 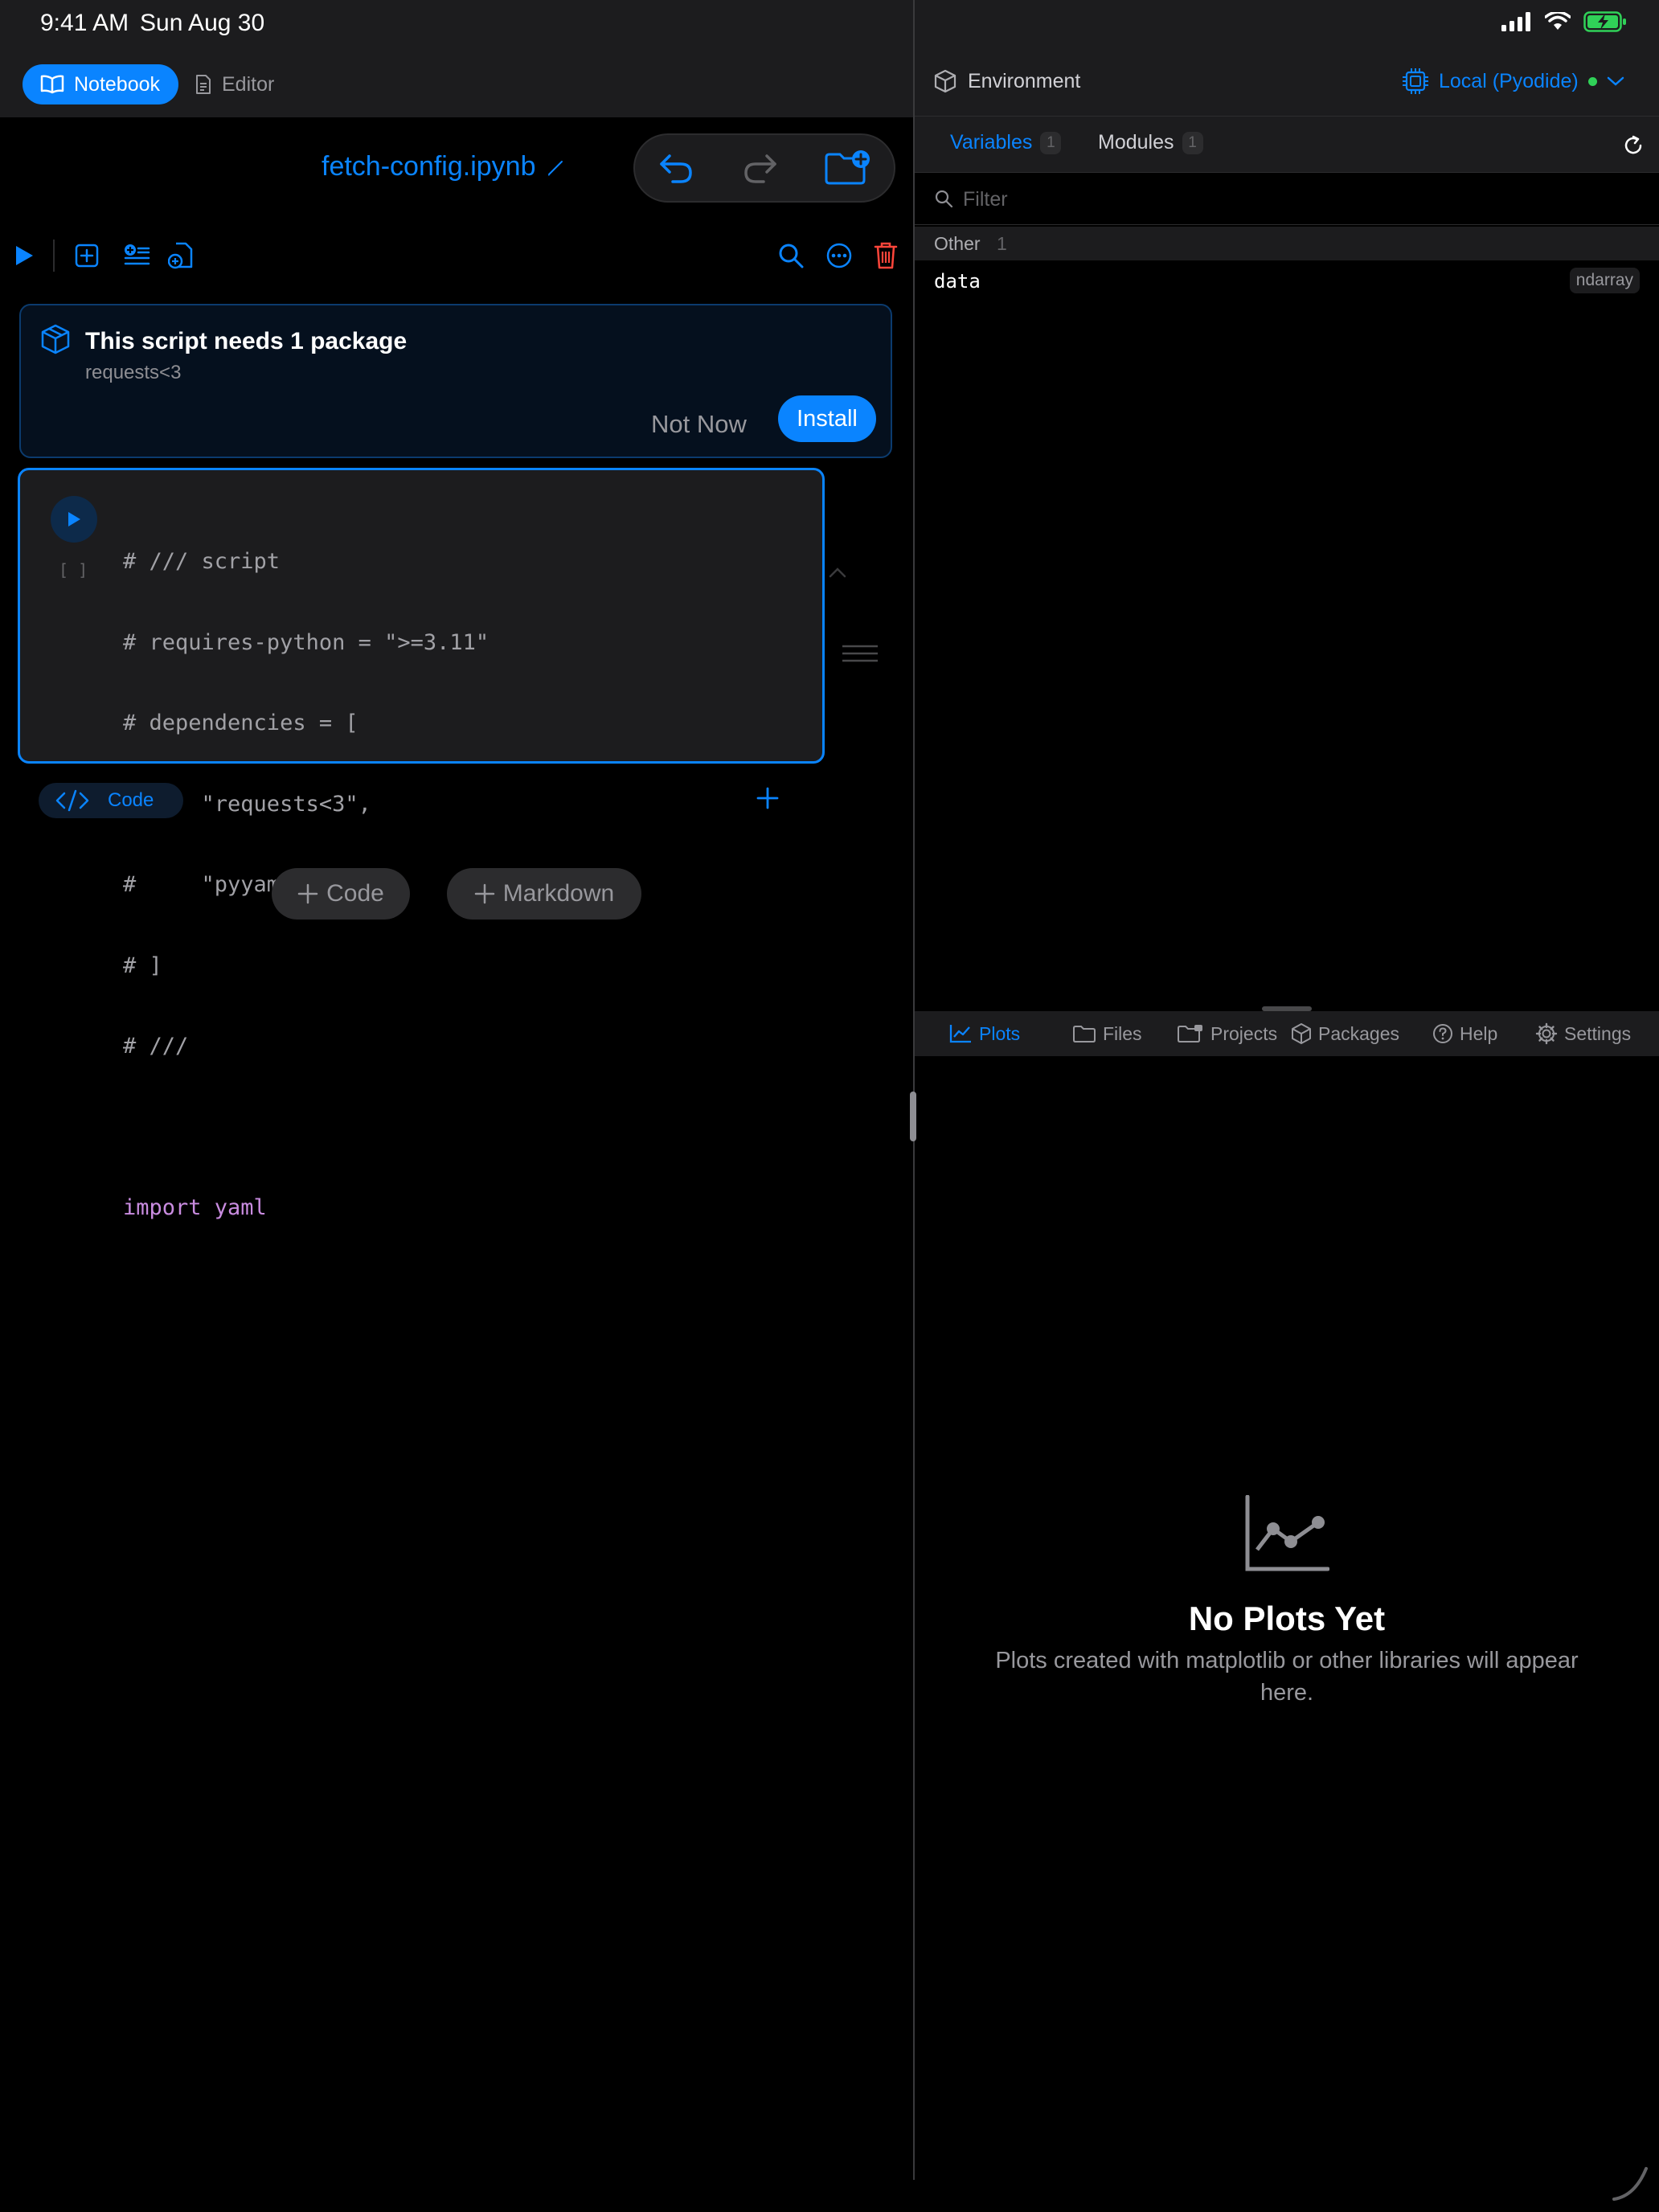 I want to click on banner-subtitle: requests<3, so click(x=133, y=372).